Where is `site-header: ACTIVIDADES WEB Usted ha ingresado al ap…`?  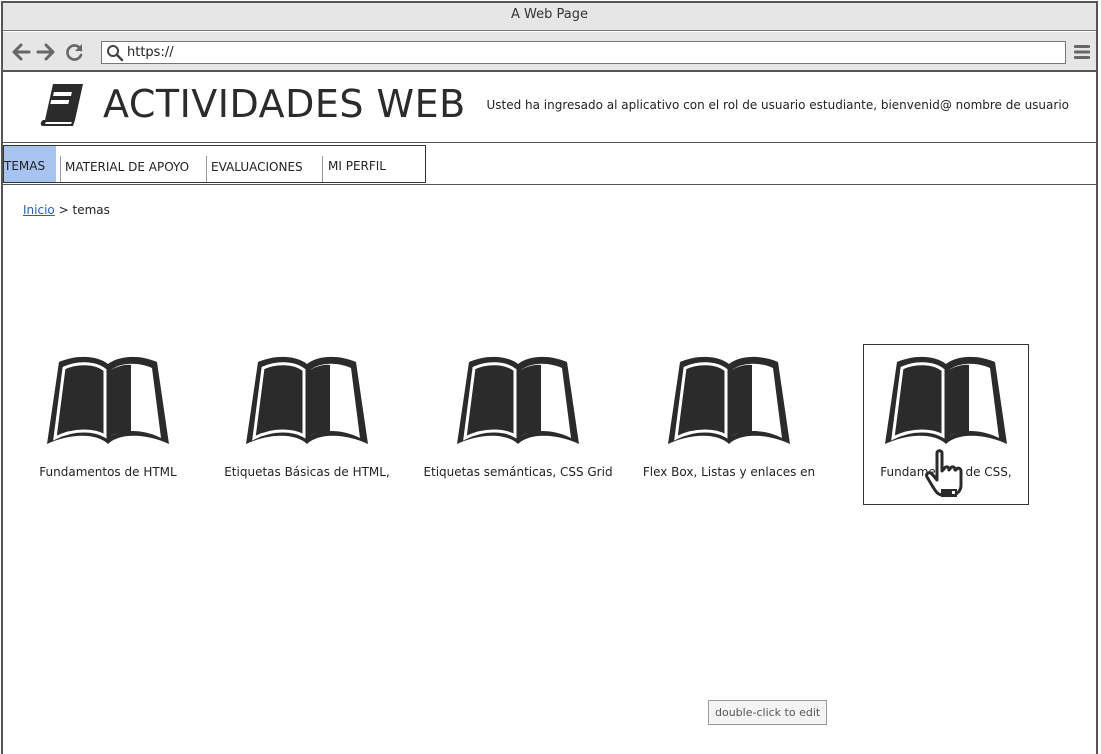
site-header: ACTIVIDADES WEB Usted ha ingresado al ap… is located at coordinates (549, 108).